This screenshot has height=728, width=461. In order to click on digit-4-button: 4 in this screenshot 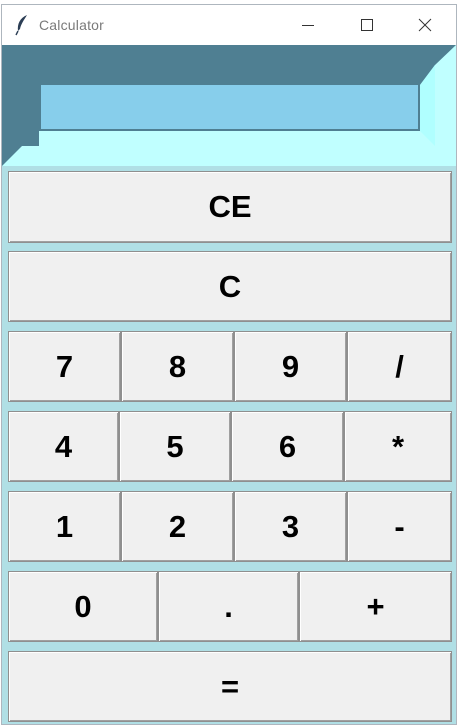, I will do `click(63, 446)`.